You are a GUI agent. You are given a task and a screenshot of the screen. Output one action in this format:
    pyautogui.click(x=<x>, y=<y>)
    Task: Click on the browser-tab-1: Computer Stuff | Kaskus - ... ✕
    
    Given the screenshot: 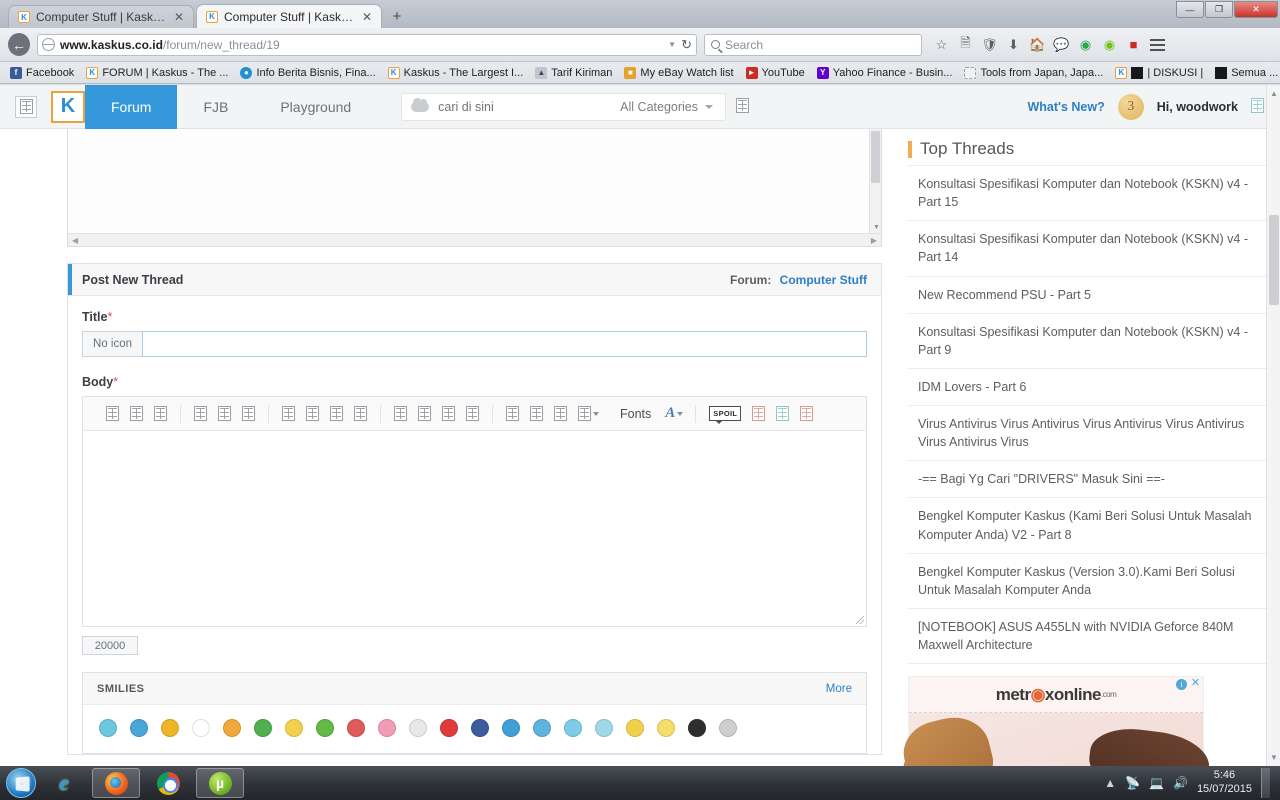 What is the action you would take?
    pyautogui.click(x=101, y=16)
    